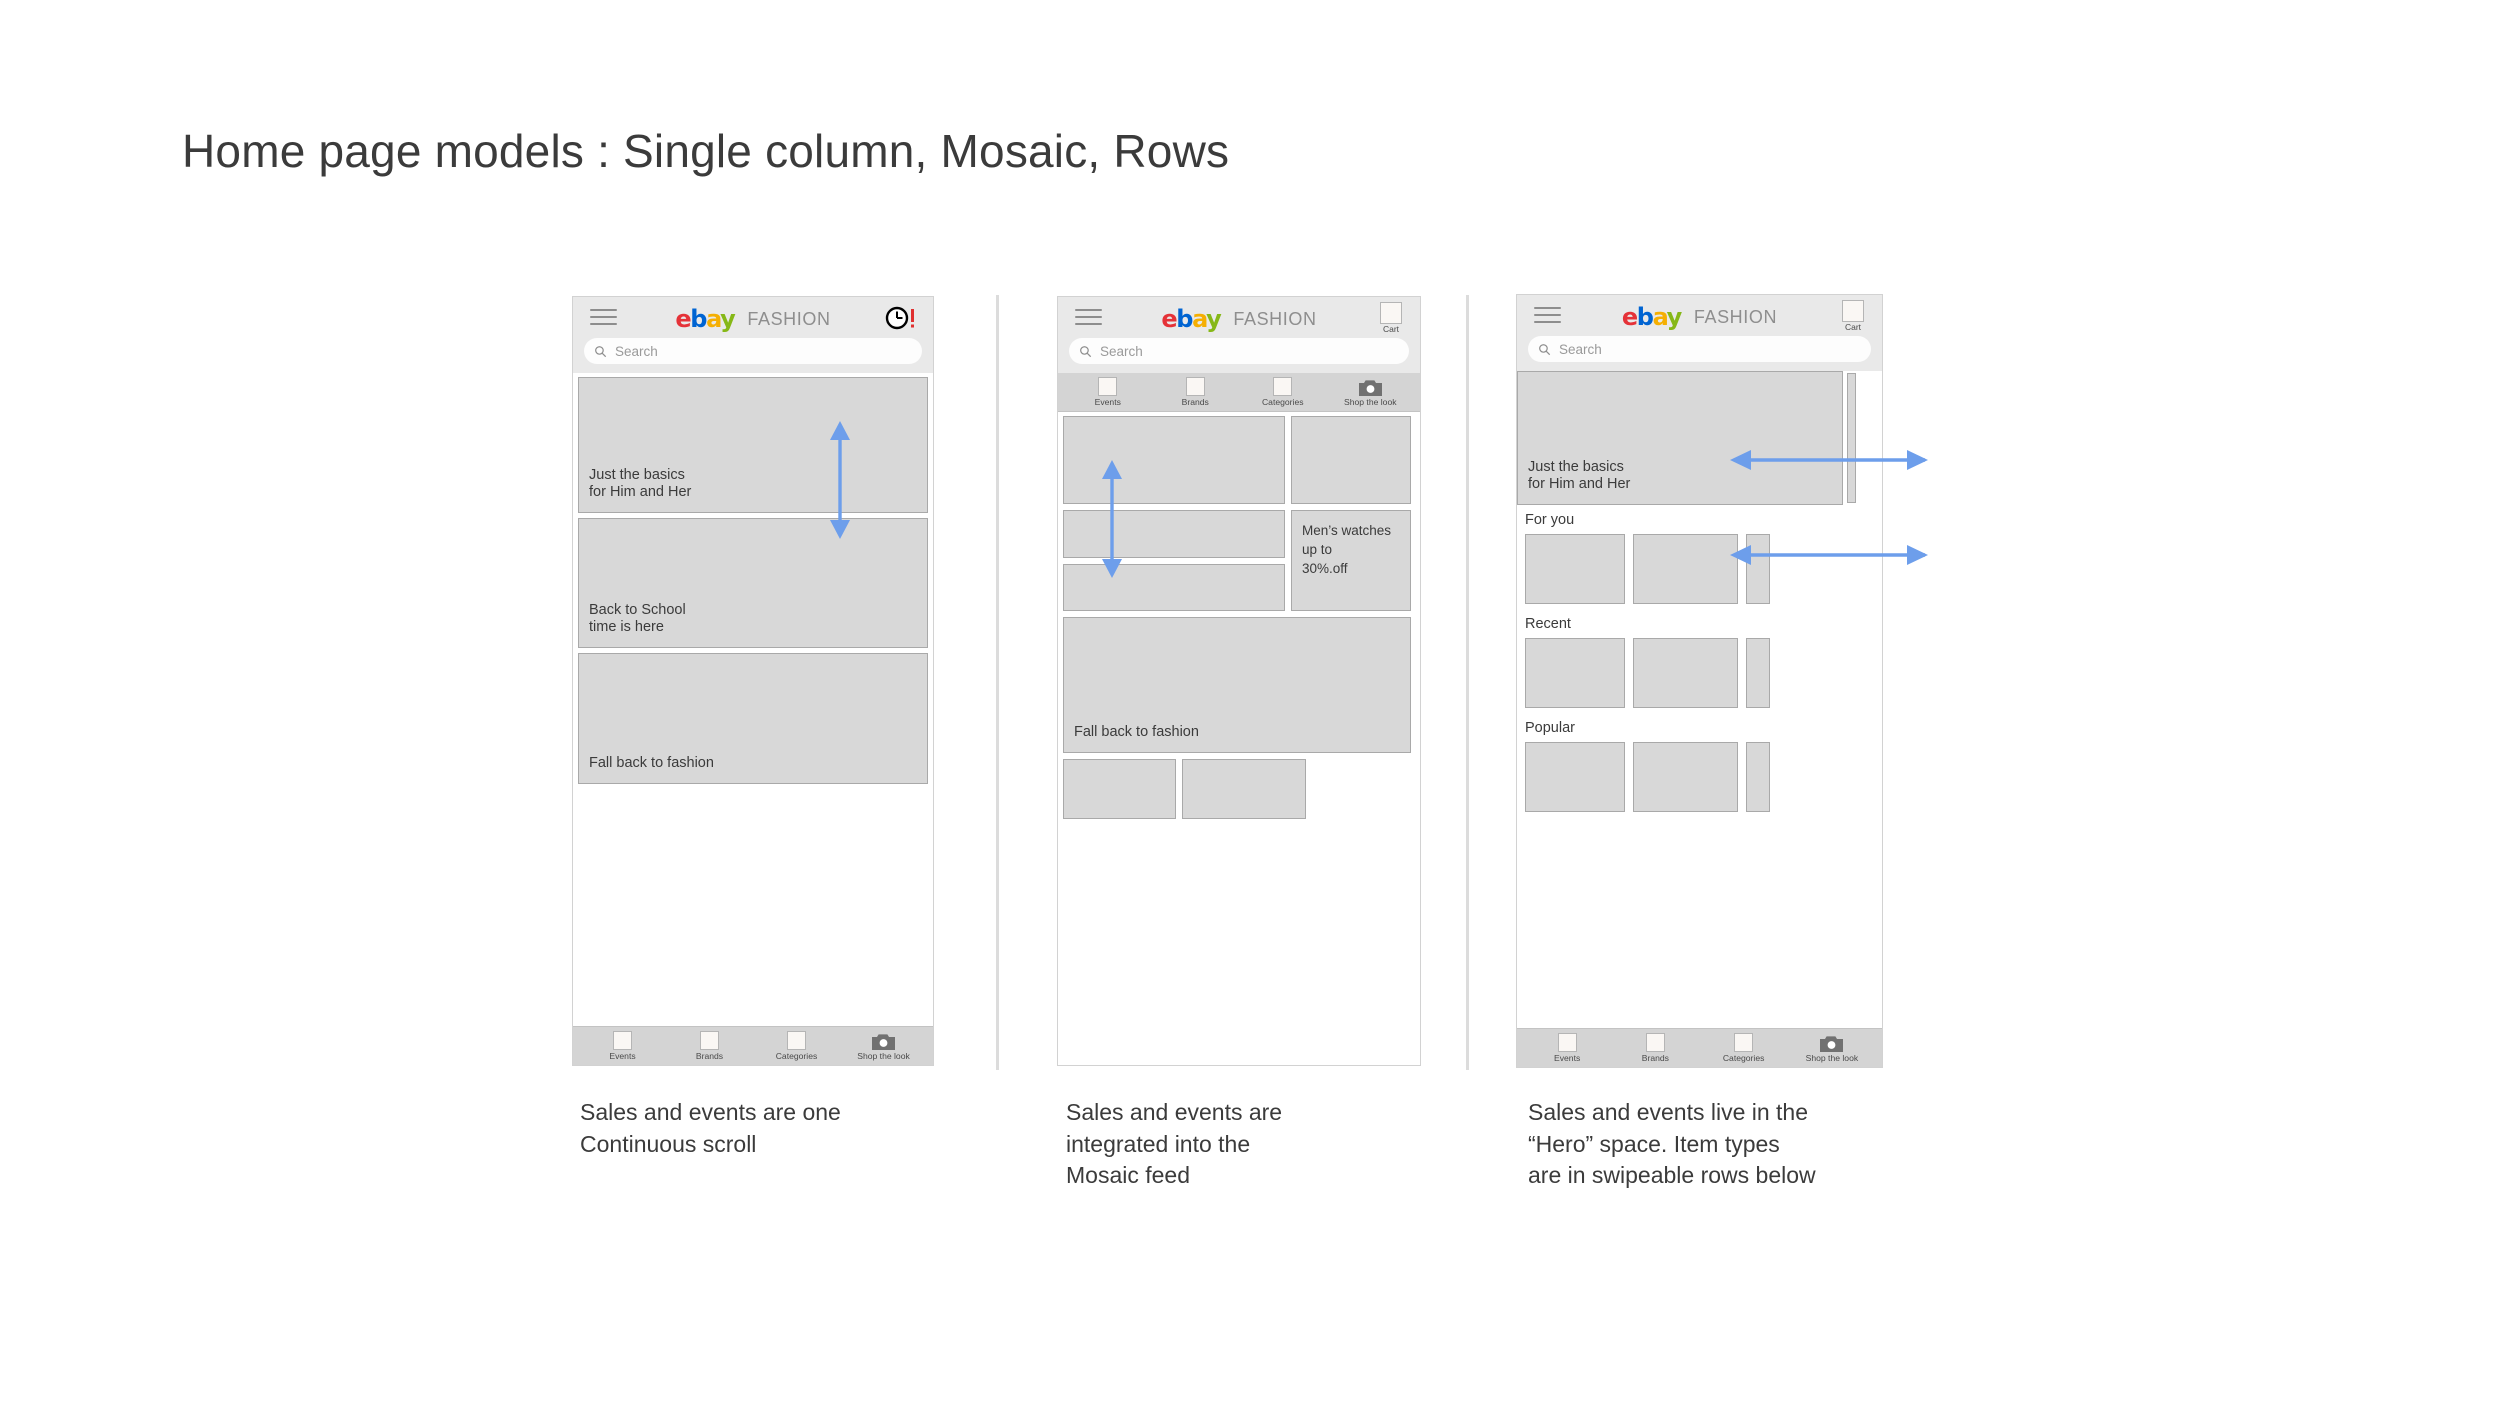  I want to click on mosaic-card-fall: Fall back to fashion, so click(1237, 685).